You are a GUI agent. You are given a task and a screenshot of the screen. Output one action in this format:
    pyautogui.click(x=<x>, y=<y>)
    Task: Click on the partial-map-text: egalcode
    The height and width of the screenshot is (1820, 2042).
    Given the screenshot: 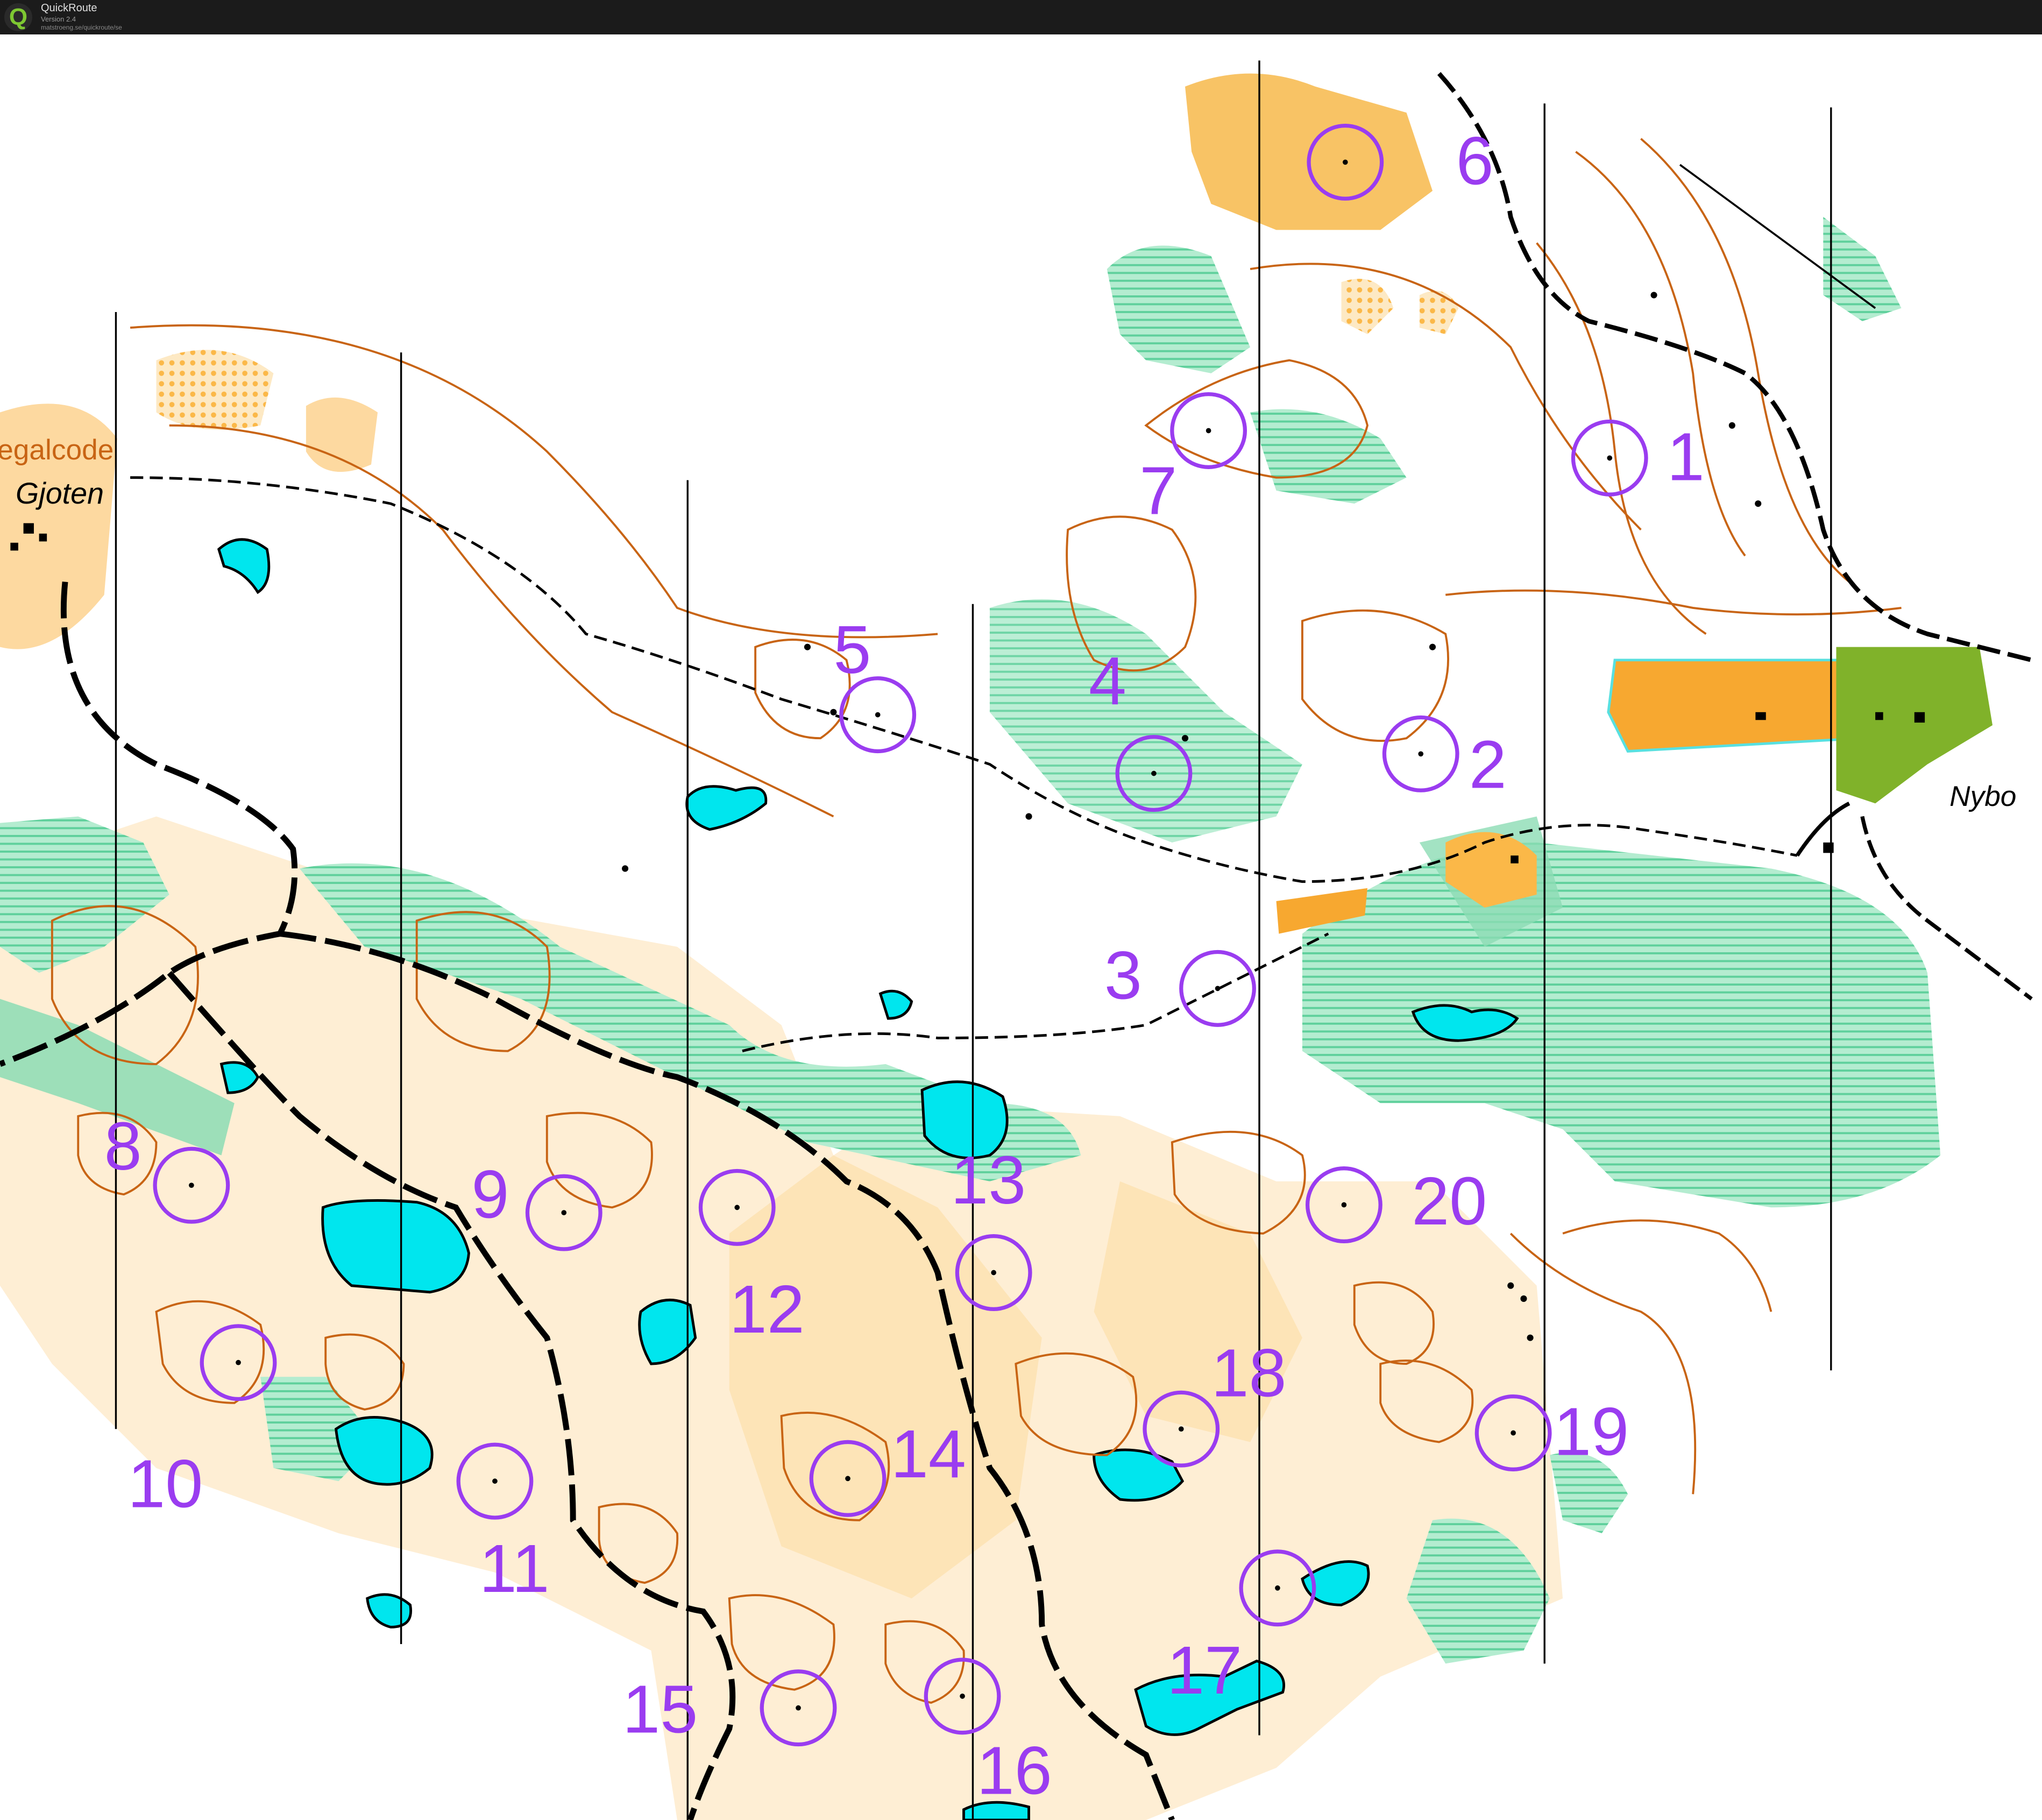 What is the action you would take?
    pyautogui.click(x=57, y=450)
    